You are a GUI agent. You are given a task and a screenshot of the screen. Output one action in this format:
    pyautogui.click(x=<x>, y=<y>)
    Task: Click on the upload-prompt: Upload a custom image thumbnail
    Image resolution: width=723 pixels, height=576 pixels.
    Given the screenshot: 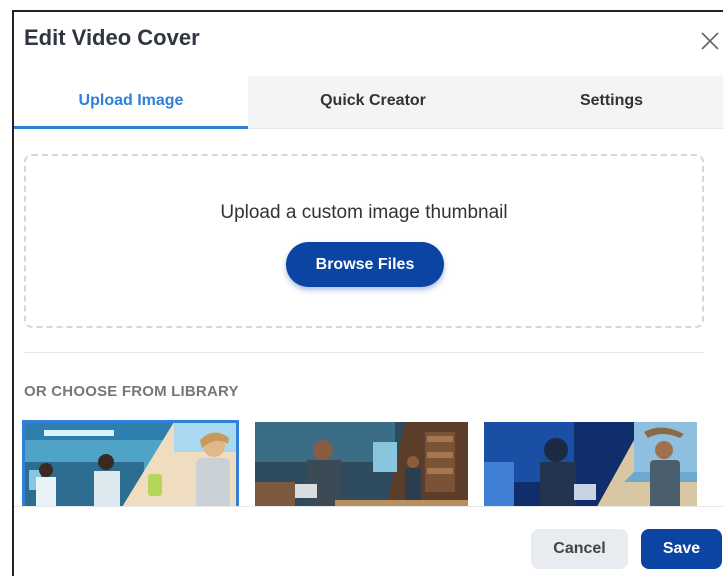 What is the action you would take?
    pyautogui.click(x=364, y=212)
    